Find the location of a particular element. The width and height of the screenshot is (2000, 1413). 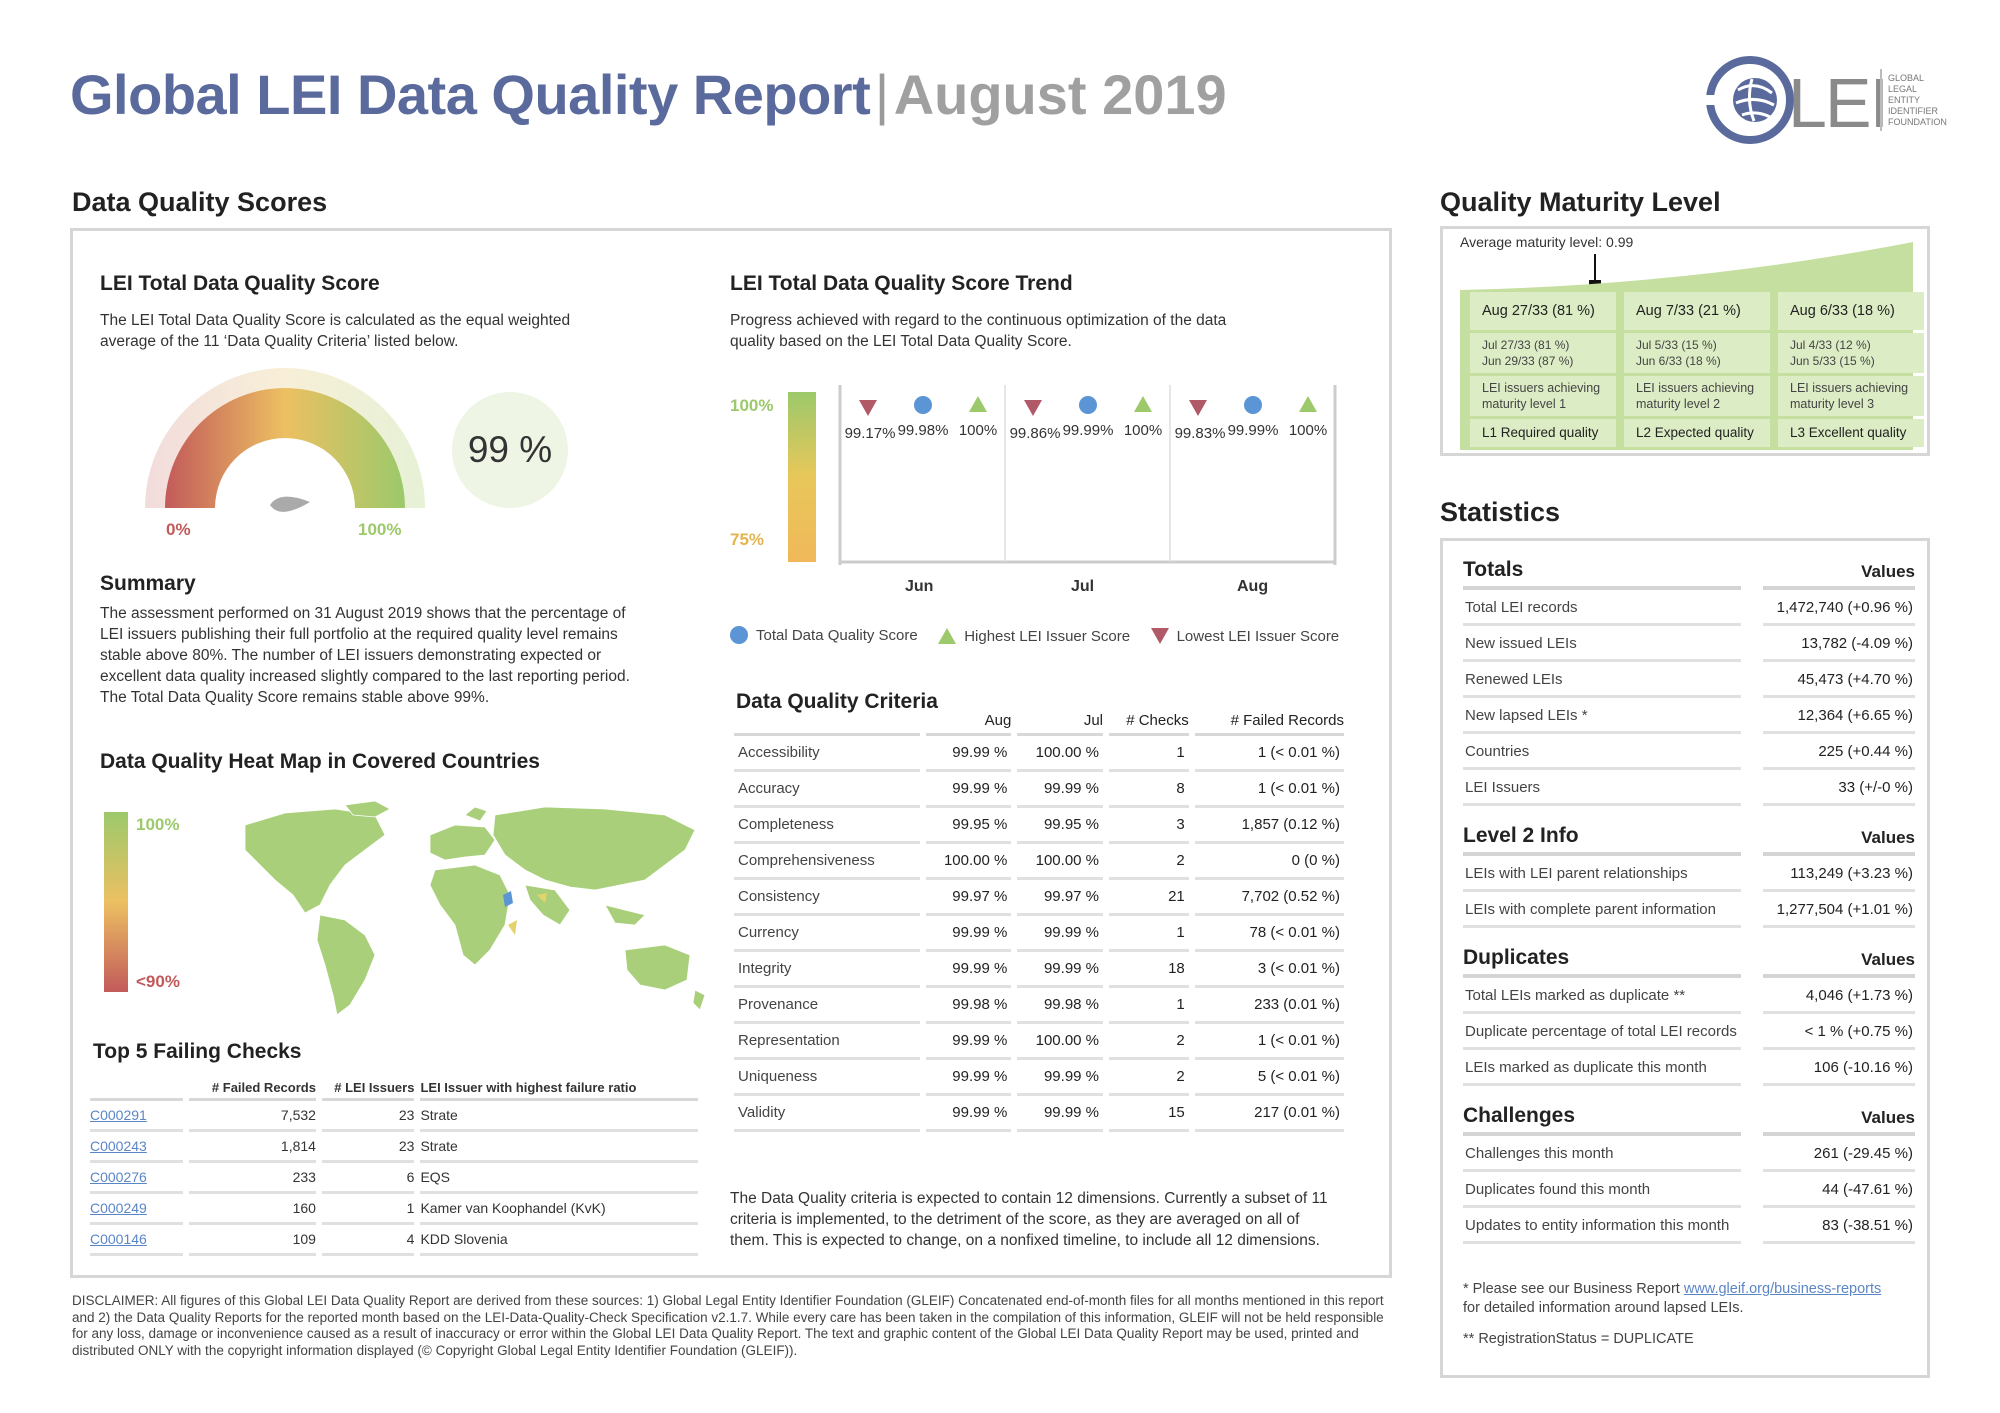

maturity-history: Jul 5/33 (15 %) Jun 6/33 (18 %) is located at coordinates (1697, 353).